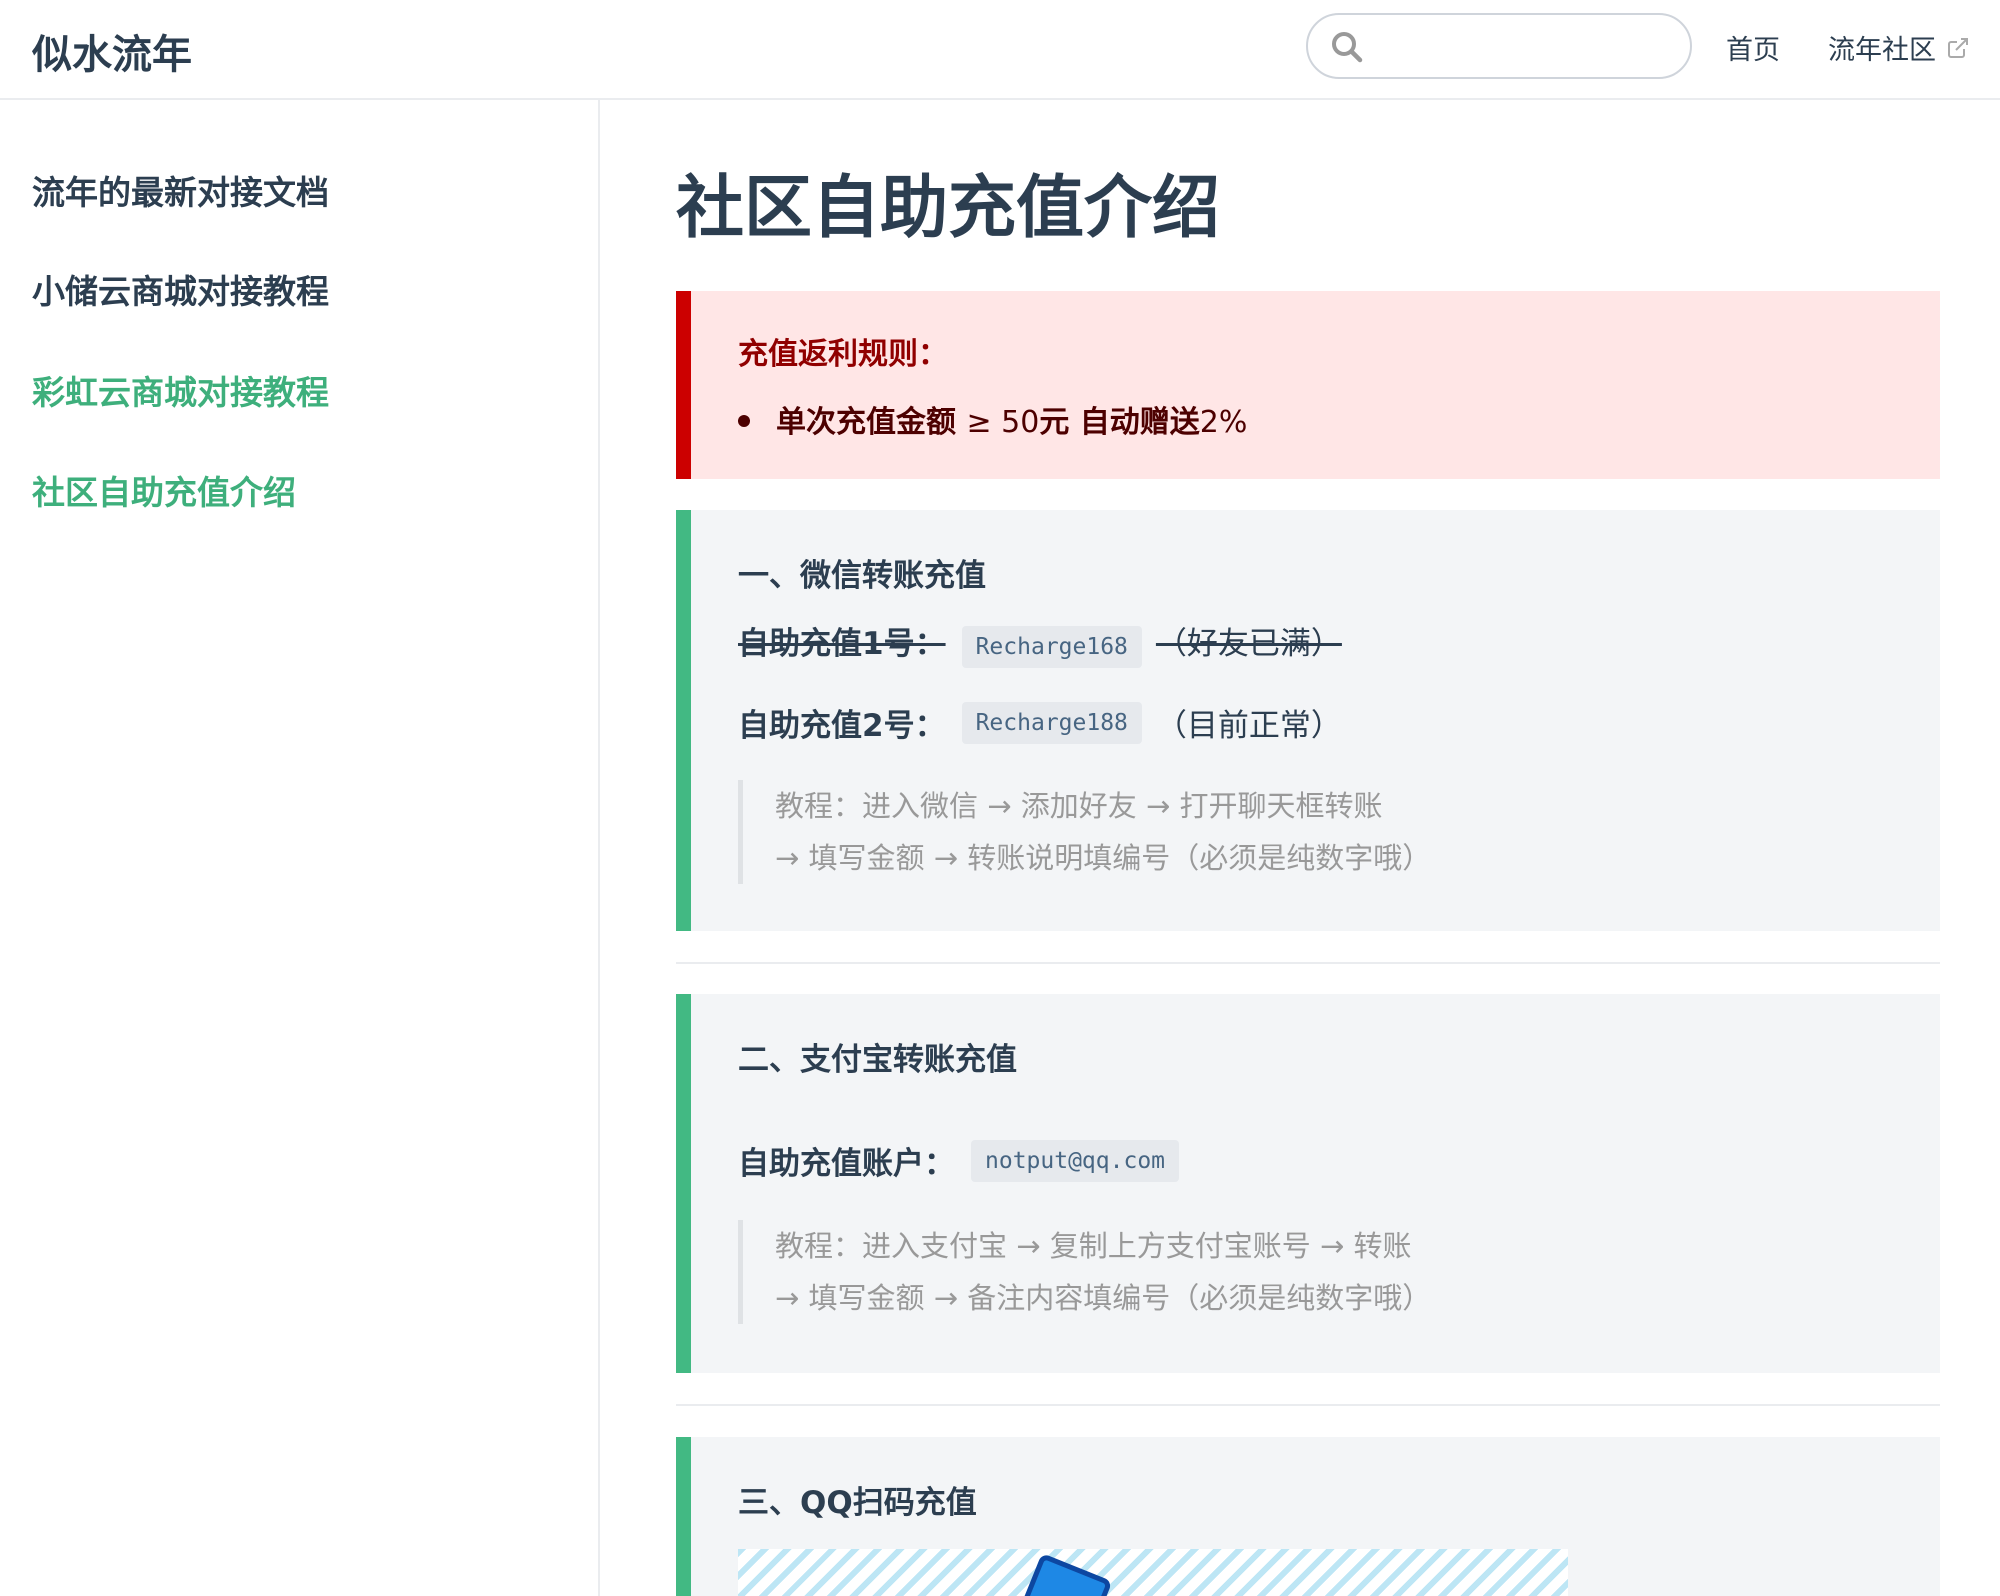  Describe the element at coordinates (843, 354) in the screenshot. I see `rebate-rules-title: 充值返利规则：` at that location.